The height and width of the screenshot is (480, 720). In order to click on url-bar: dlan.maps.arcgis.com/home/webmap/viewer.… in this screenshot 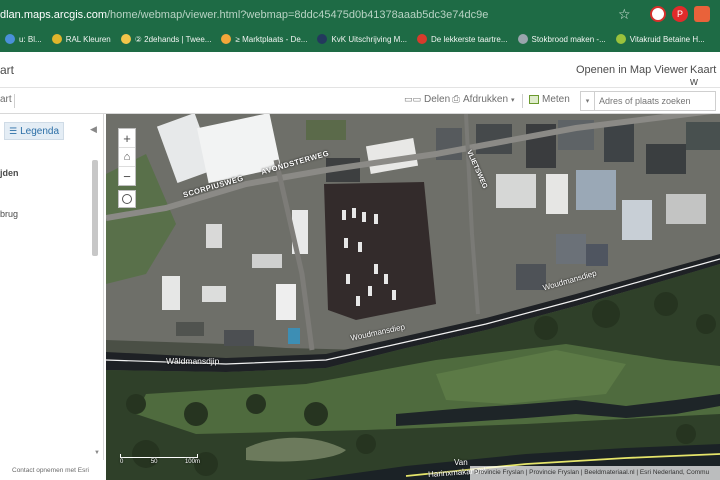, I will do `click(322, 15)`.